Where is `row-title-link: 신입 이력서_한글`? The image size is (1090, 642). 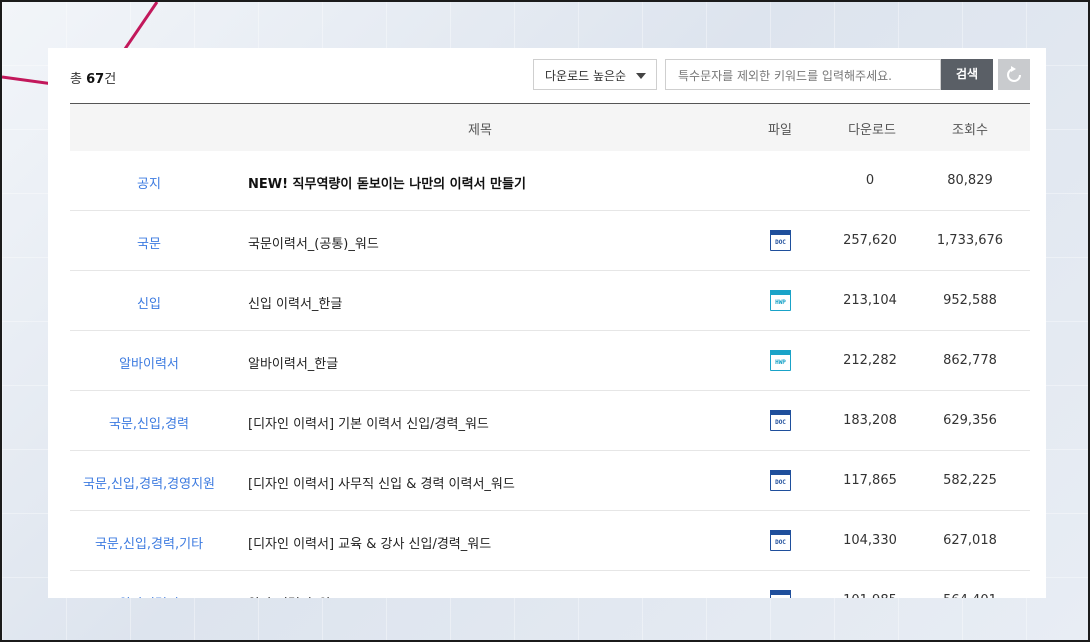 row-title-link: 신입 이력서_한글 is located at coordinates (295, 302).